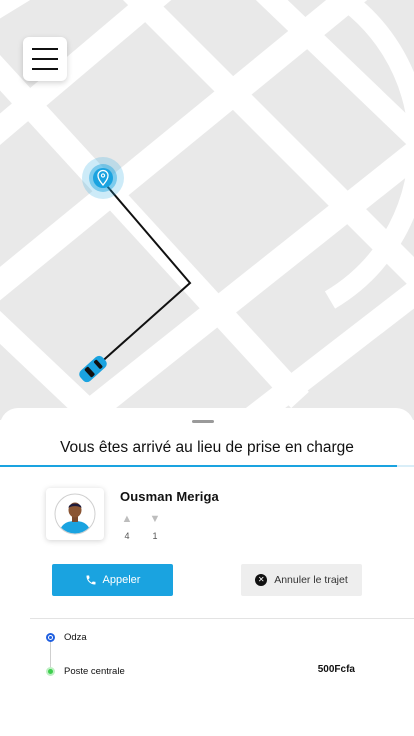 This screenshot has width=414, height=736. What do you see at coordinates (45, 59) in the screenshot?
I see `menu-button` at bounding box center [45, 59].